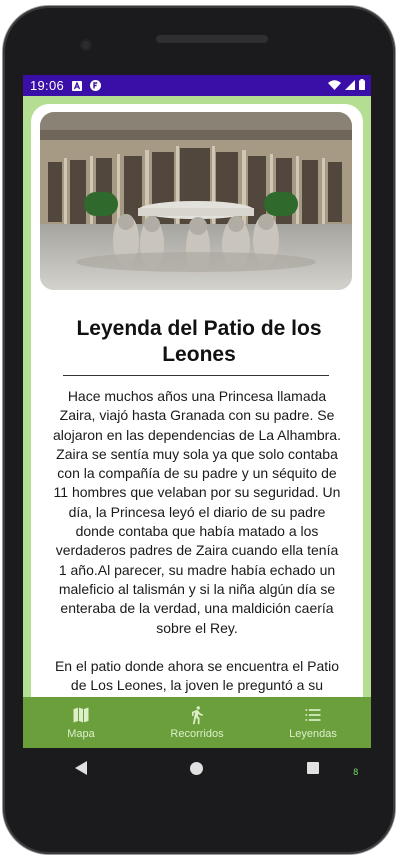  Describe the element at coordinates (356, 773) in the screenshot. I see `corner-label: 8` at that location.